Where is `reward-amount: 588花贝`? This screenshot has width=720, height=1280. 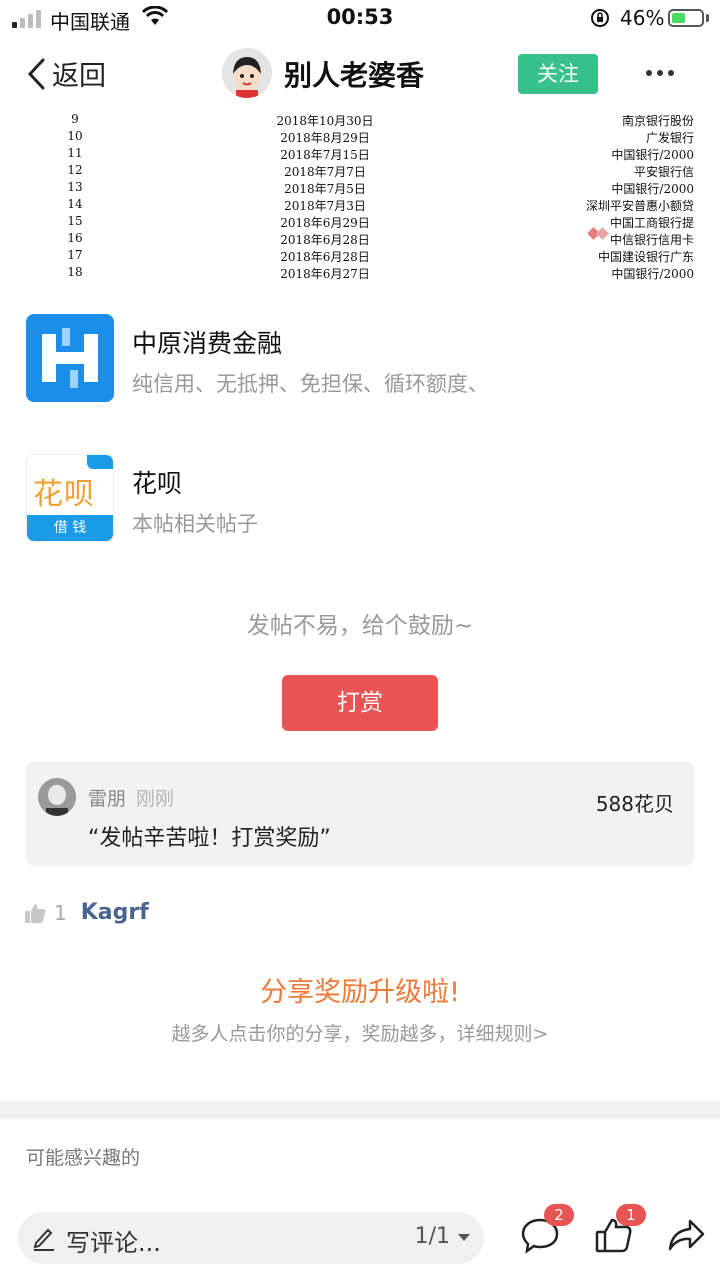 reward-amount: 588花贝 is located at coordinates (634, 804).